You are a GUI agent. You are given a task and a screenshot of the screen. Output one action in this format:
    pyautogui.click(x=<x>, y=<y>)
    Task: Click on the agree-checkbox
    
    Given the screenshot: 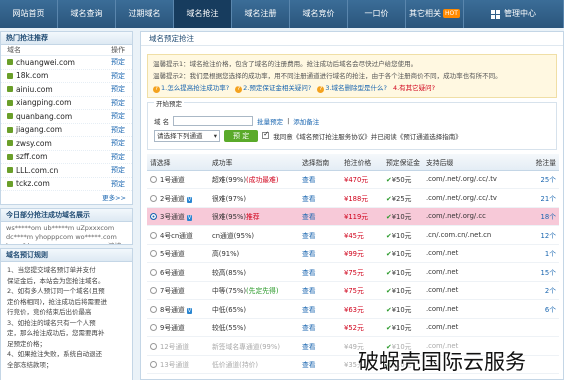 What is the action you would take?
    pyautogui.click(x=266, y=134)
    